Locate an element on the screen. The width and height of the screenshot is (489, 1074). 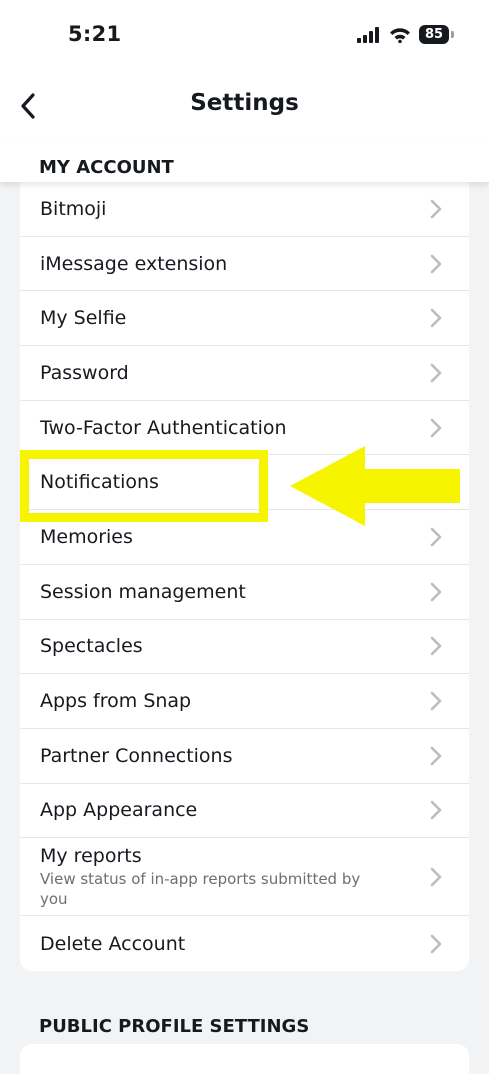
row-label: Spectacles is located at coordinates (91, 646).